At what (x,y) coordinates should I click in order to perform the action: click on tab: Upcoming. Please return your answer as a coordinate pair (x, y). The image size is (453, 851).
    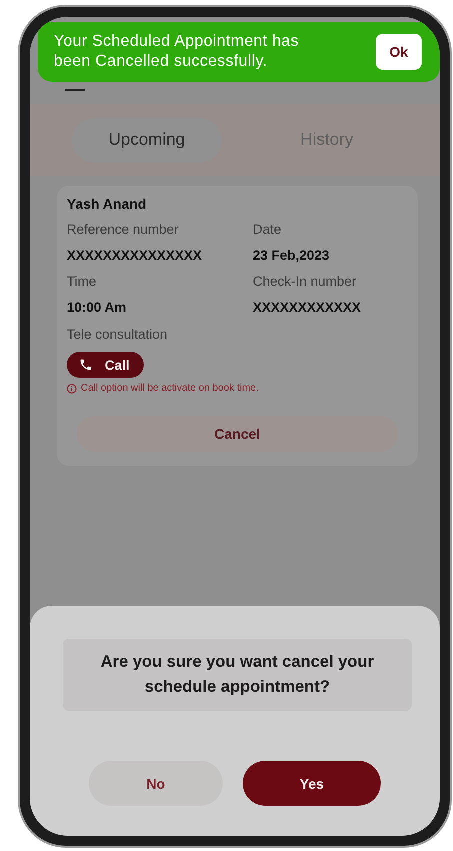
    Looking at the image, I should click on (147, 140).